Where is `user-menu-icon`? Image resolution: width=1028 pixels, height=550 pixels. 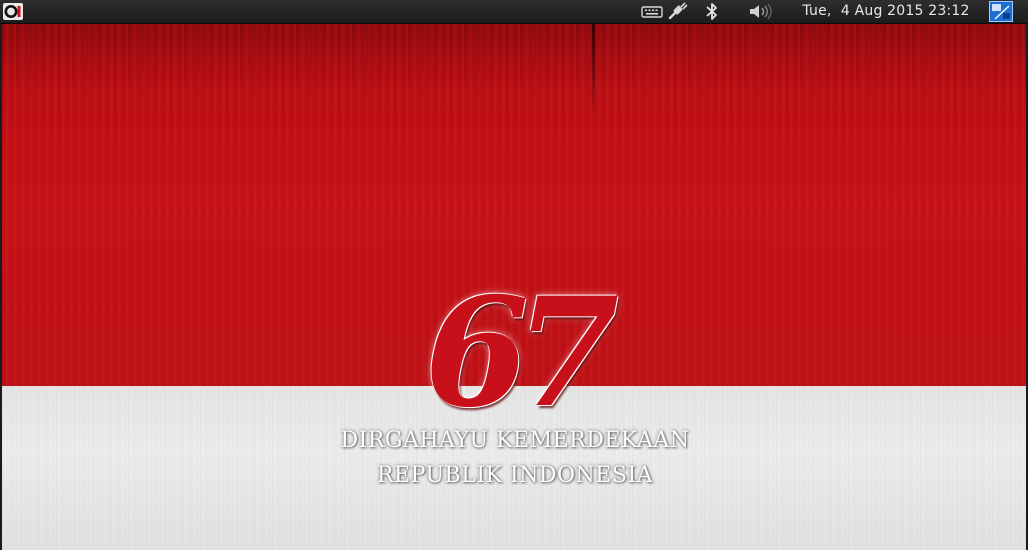
user-menu-icon is located at coordinates (1001, 11).